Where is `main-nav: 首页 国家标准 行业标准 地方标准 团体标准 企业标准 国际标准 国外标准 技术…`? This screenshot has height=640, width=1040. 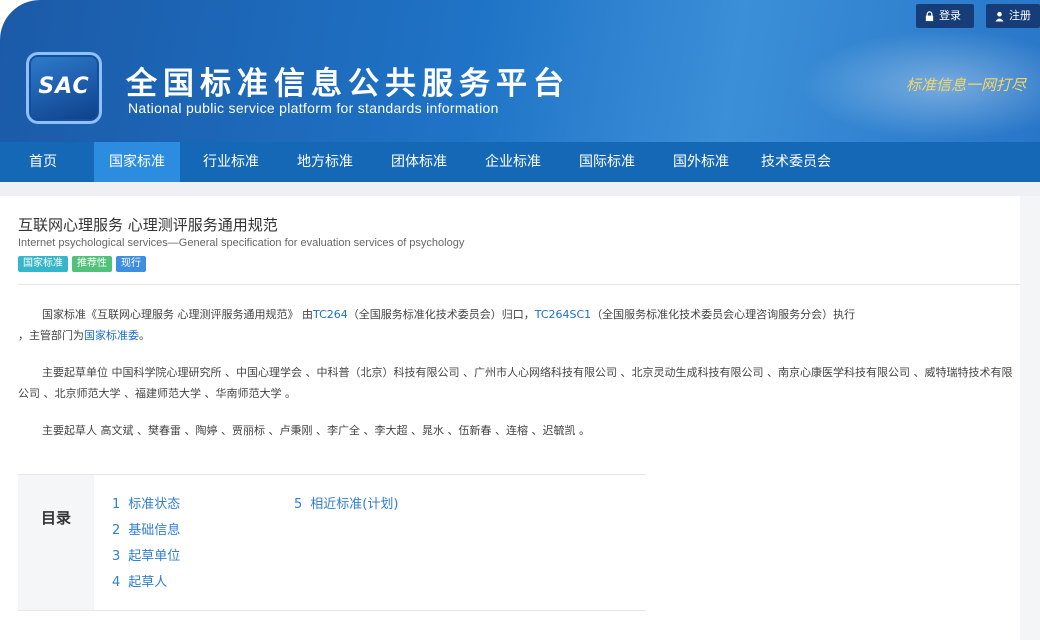
main-nav: 首页 国家标准 行业标准 地方标准 团体标准 企业标准 国际标准 国外标准 技术… is located at coordinates (520, 162).